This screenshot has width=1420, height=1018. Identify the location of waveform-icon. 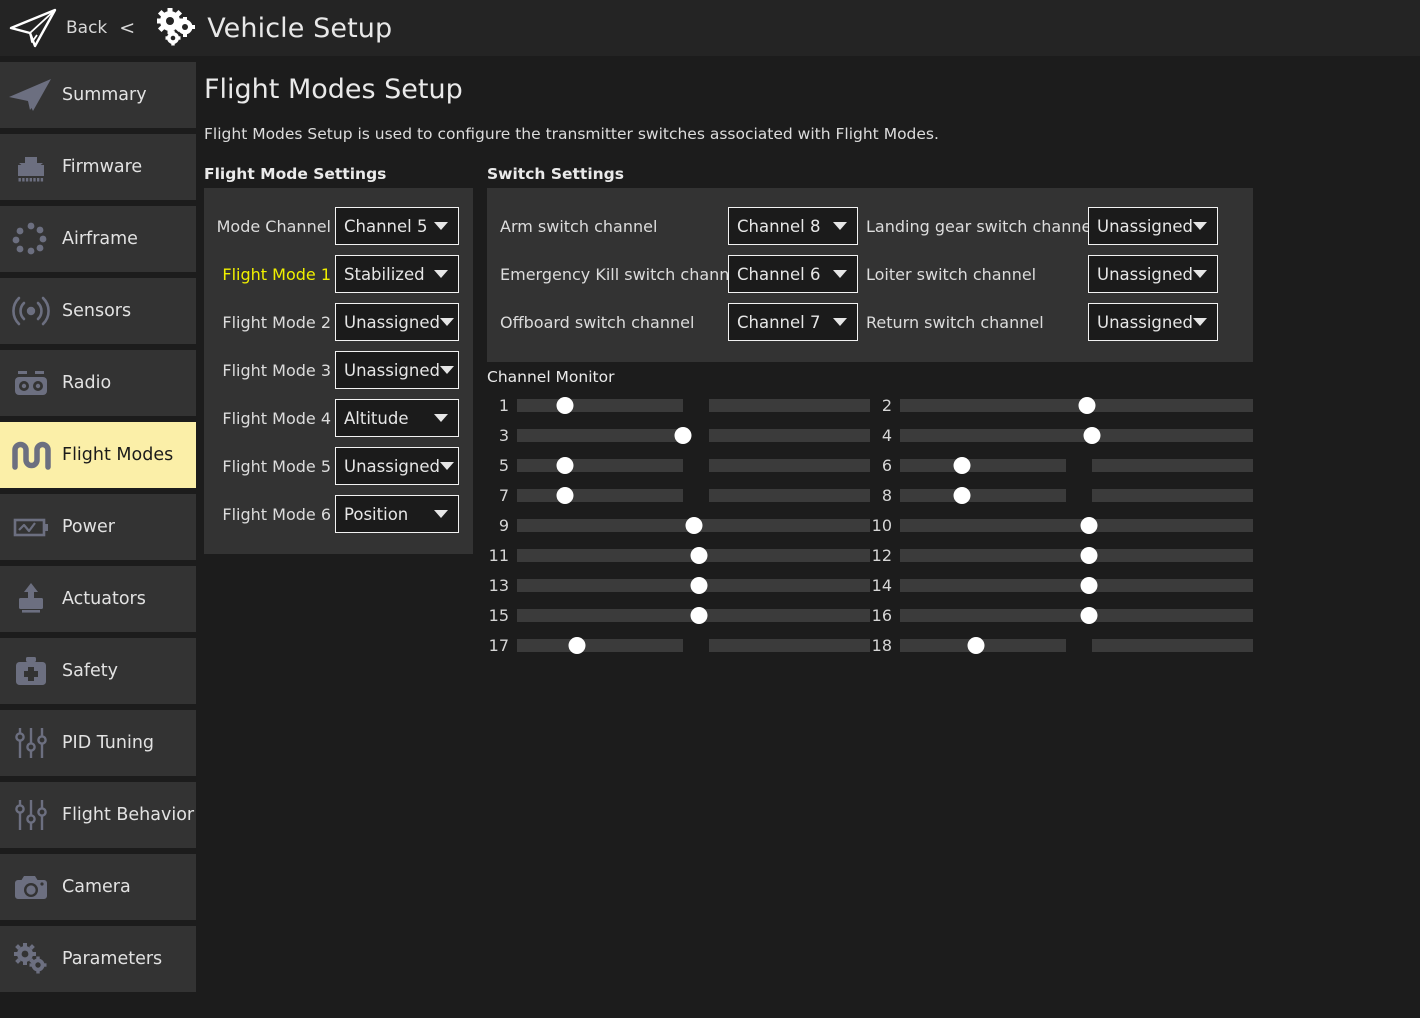
(31, 455).